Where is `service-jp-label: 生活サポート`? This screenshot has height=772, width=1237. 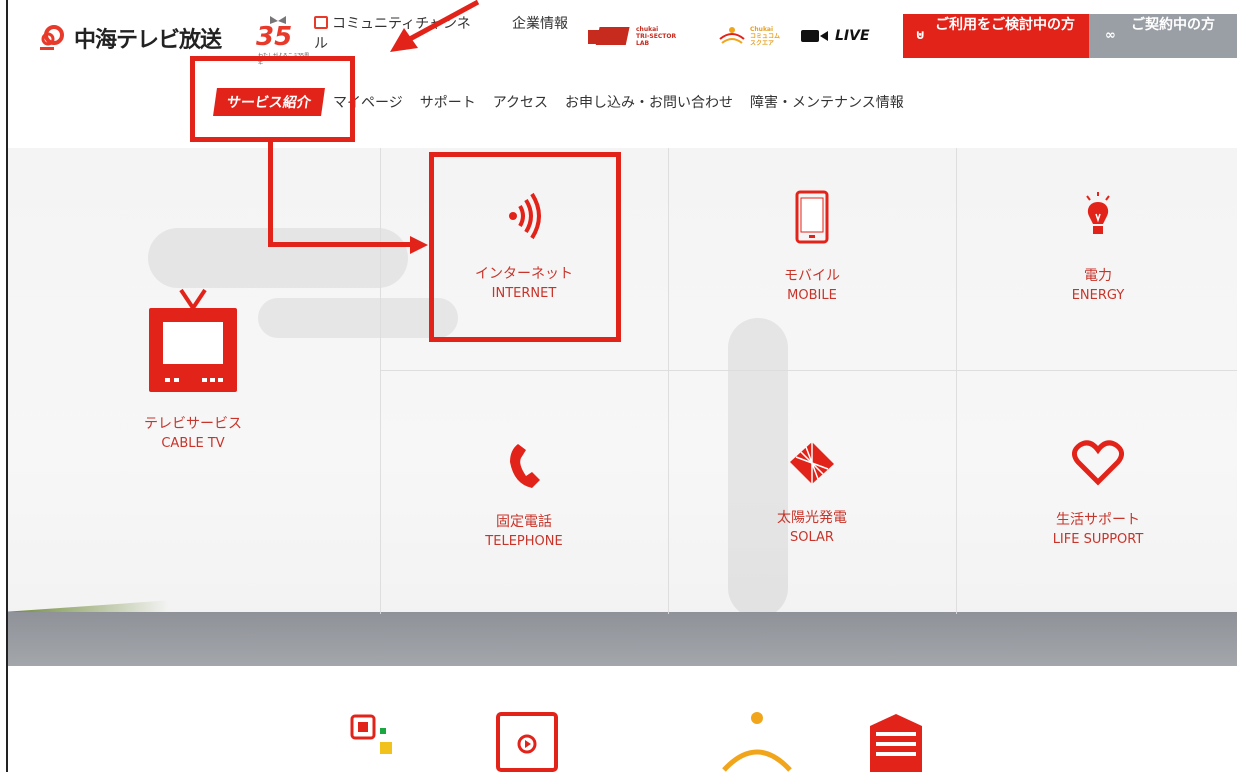
service-jp-label: 生活サポート is located at coordinates (1098, 520).